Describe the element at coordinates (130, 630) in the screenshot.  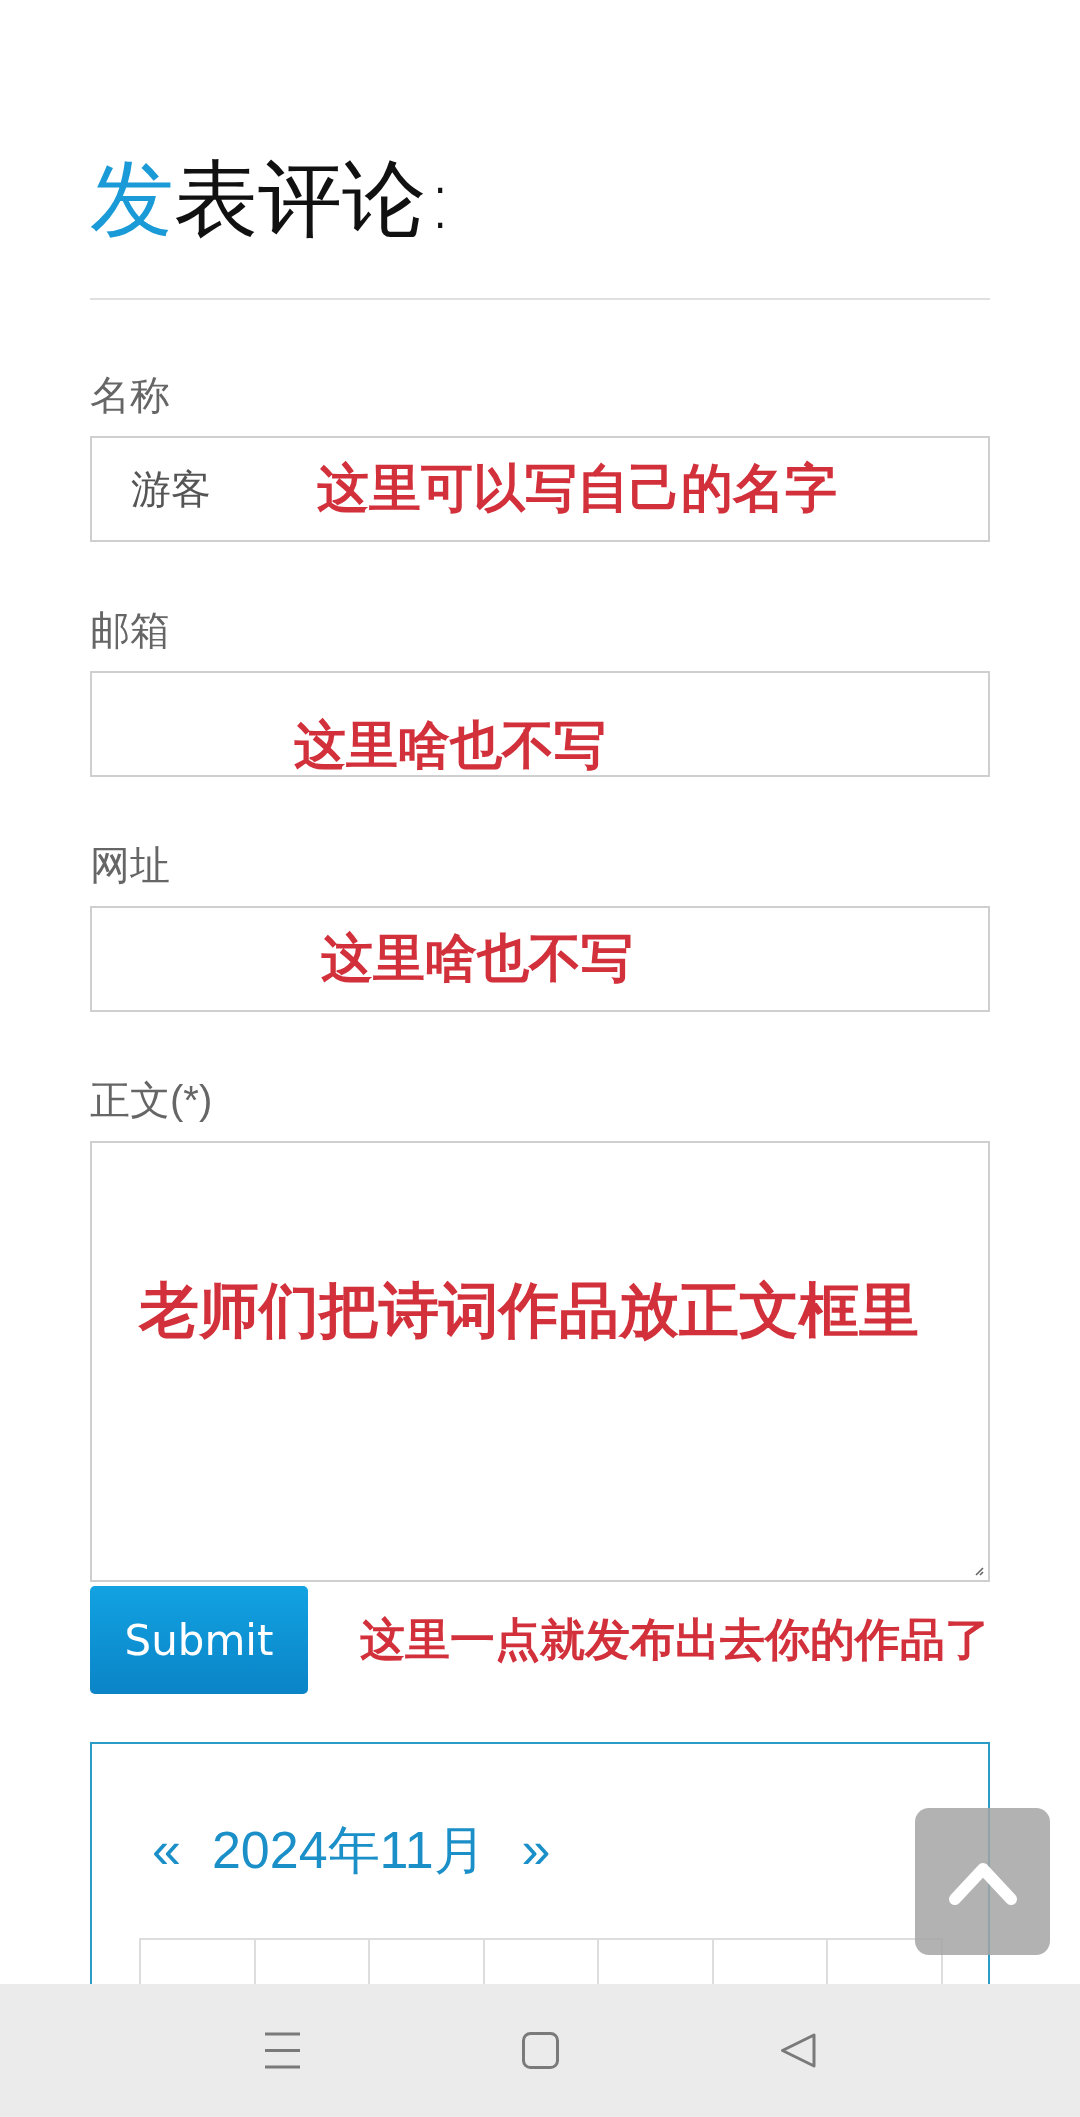
I see `field-label: 邮箱` at that location.